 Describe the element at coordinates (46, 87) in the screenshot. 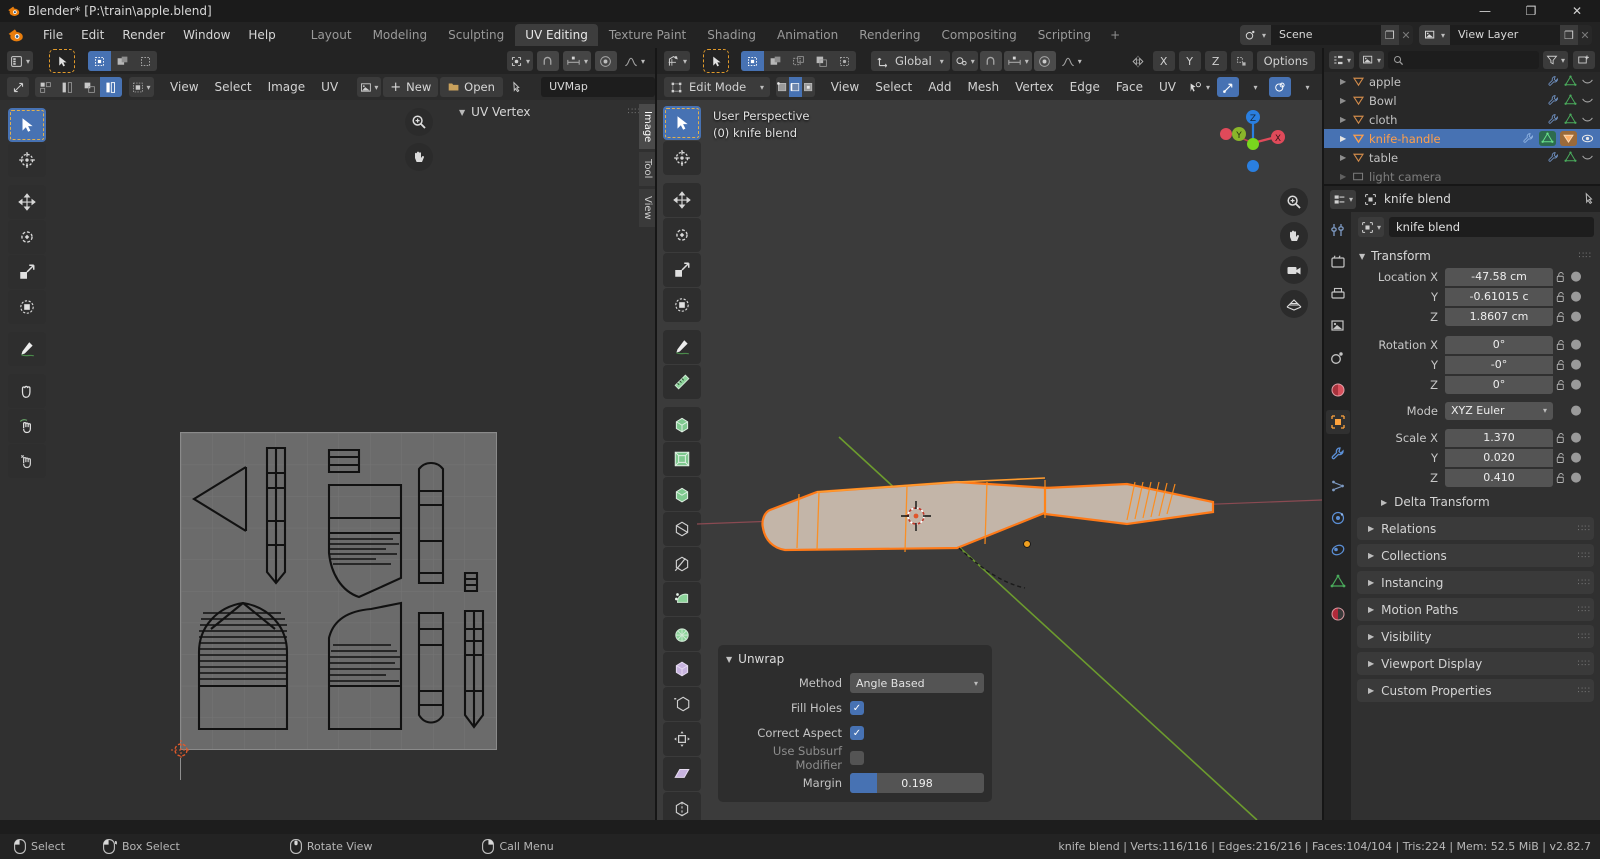

I see `uv-vertex-select-button` at that location.